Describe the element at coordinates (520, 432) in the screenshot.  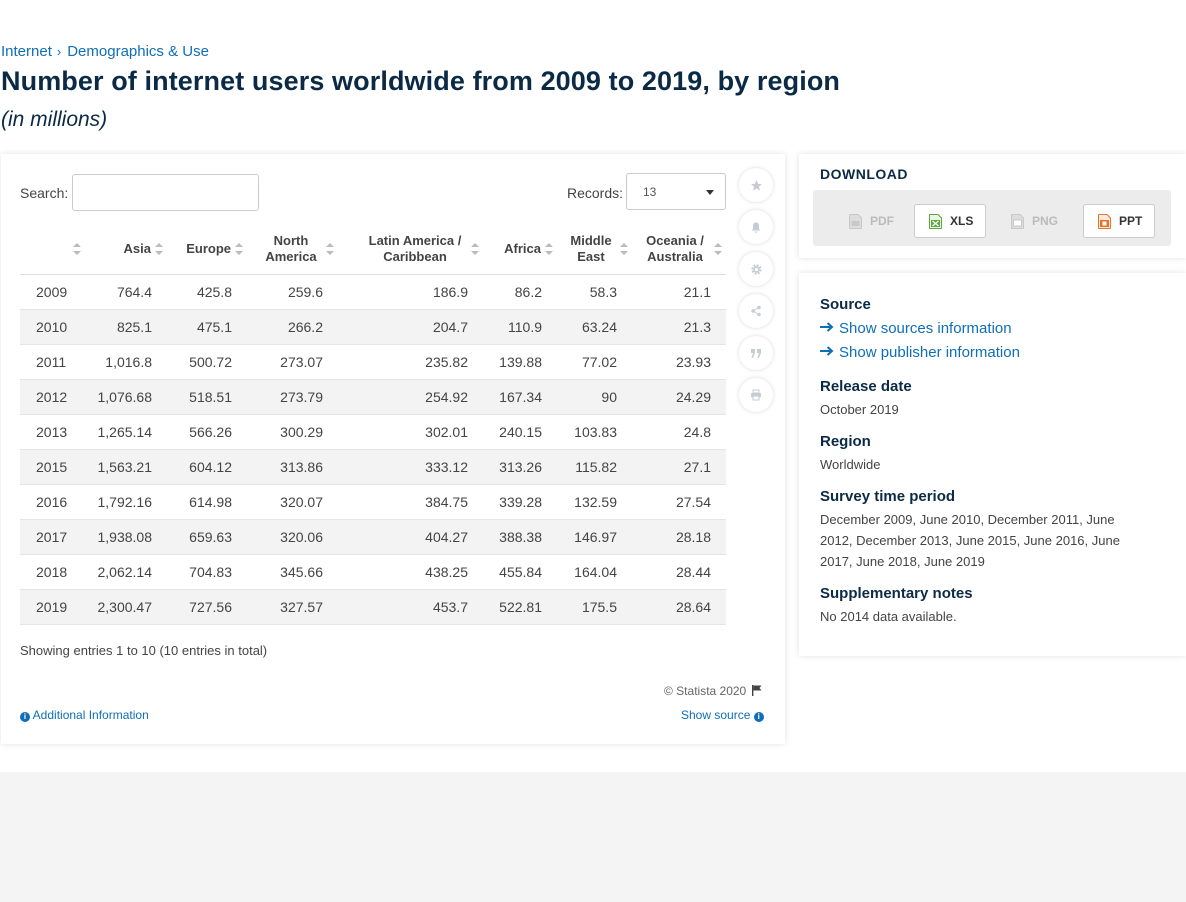
I see `table-cell: 240.15` at that location.